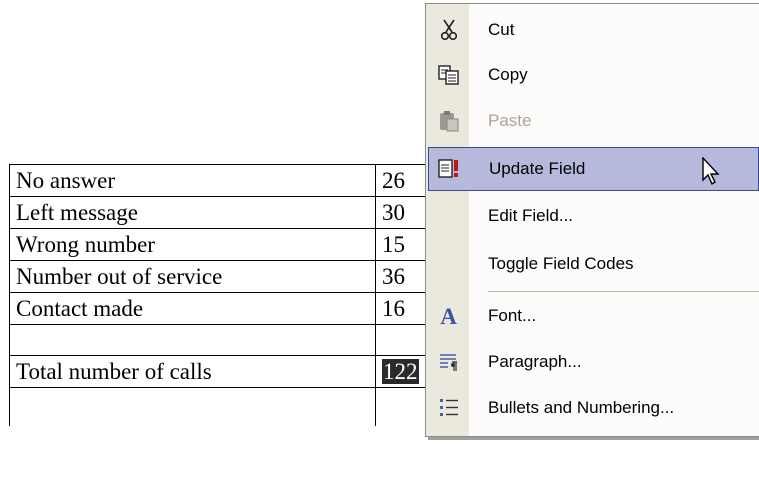 This screenshot has width=759, height=486. I want to click on row-label: Left message, so click(192, 212).